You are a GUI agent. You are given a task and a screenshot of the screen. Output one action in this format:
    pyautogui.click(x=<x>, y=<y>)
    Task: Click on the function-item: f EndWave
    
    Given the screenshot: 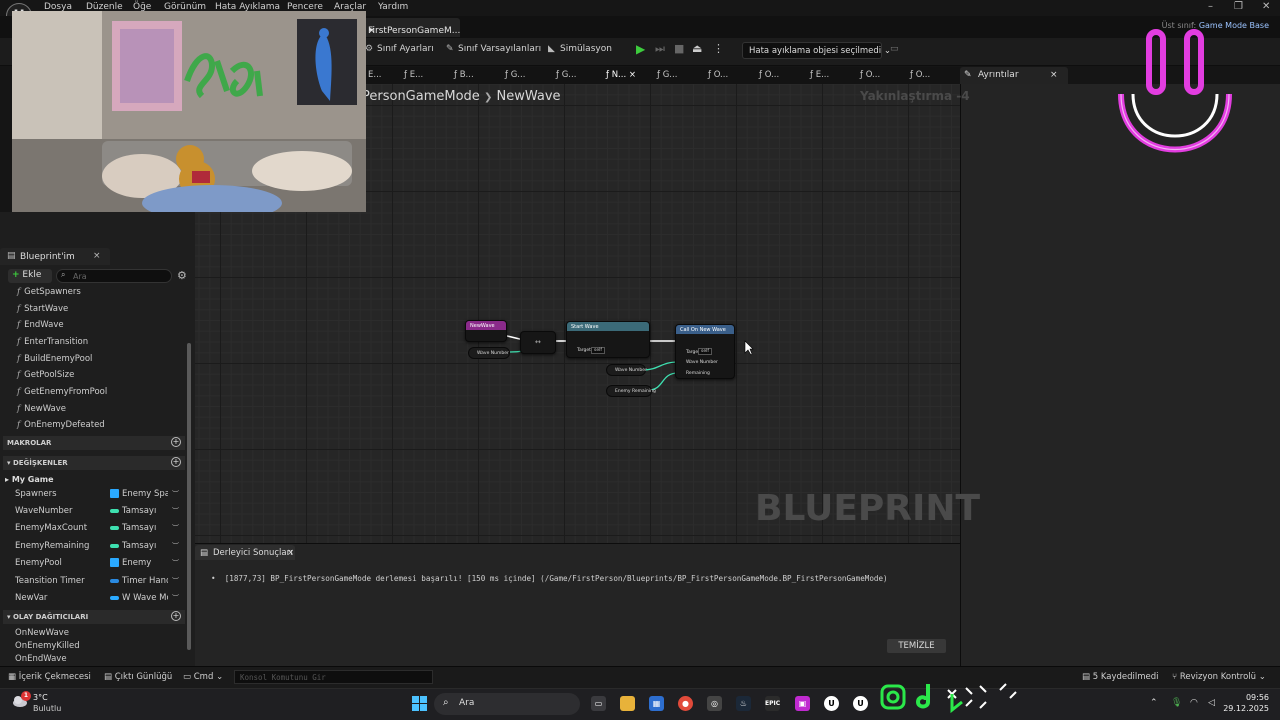 What is the action you would take?
    pyautogui.click(x=40, y=325)
    